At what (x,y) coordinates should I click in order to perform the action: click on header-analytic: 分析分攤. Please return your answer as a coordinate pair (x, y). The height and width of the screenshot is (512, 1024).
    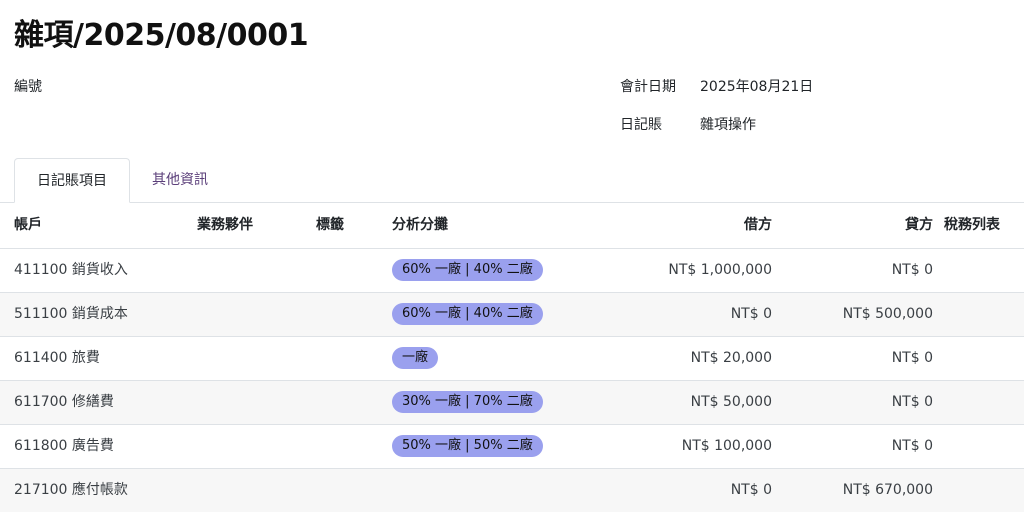
    Looking at the image, I should click on (420, 225).